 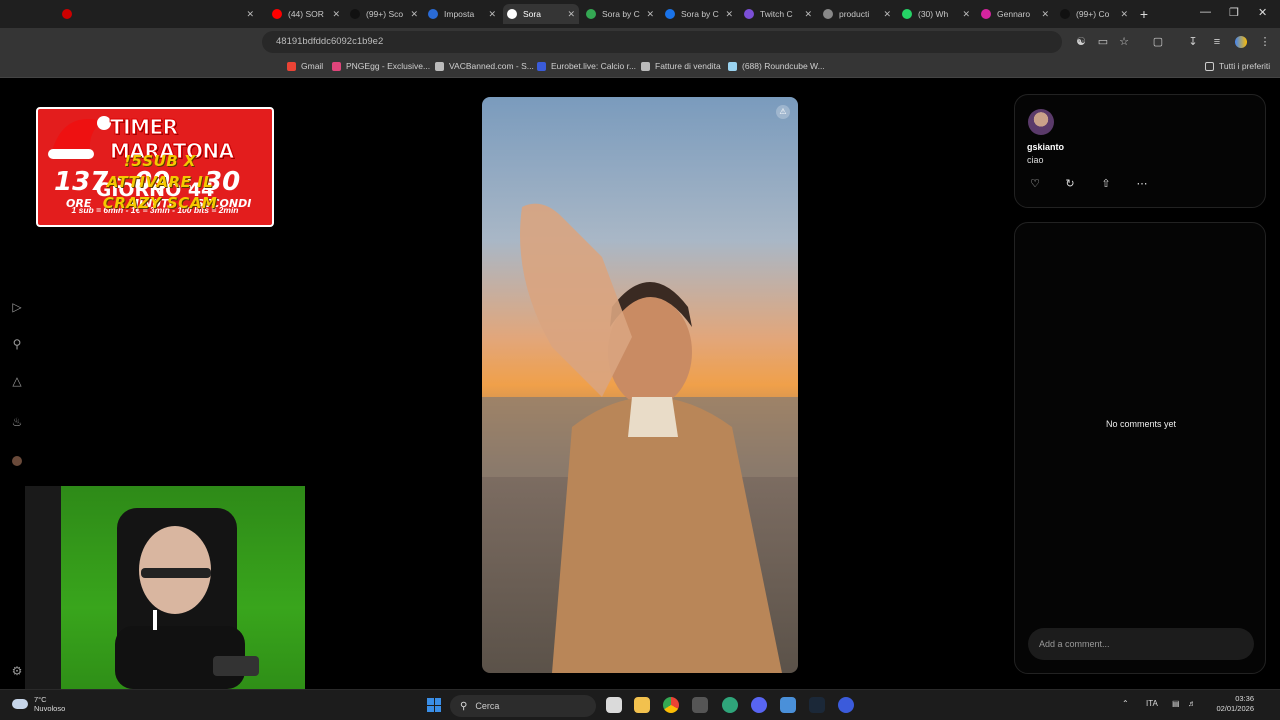 What do you see at coordinates (17, 422) in the screenshot?
I see `bell-icon: ♨` at bounding box center [17, 422].